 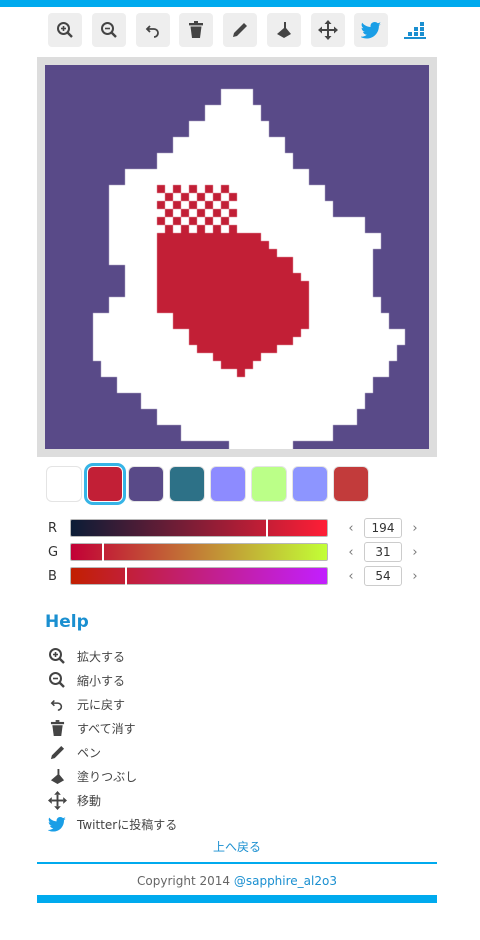 I want to click on green-slider-thumb, so click(x=103, y=552).